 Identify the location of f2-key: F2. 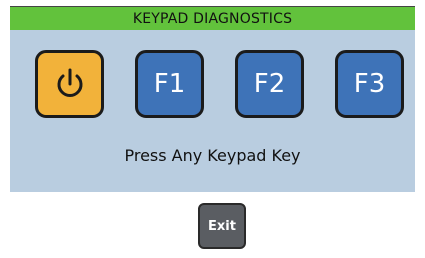
(269, 84).